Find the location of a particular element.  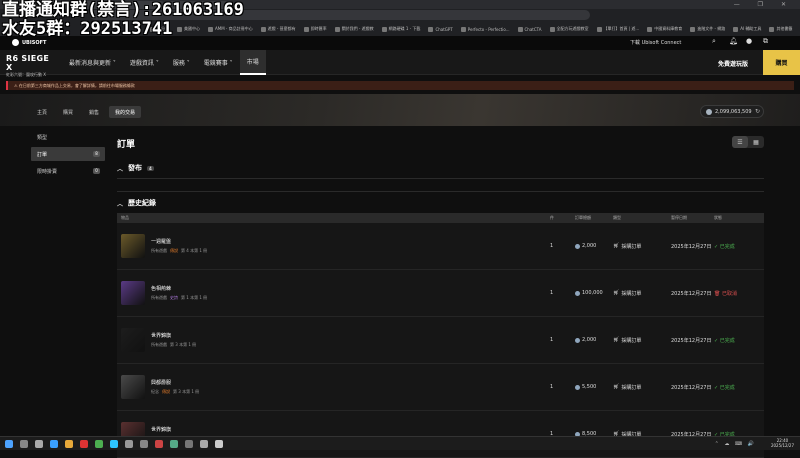

bookmark-label: 關於我們 - 遊戲教 is located at coordinates (357, 28).